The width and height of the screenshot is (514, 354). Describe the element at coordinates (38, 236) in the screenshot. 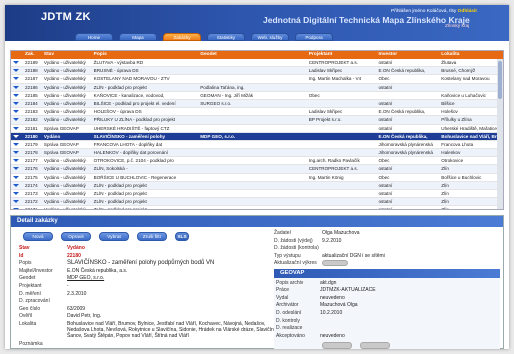

I see `detail-button-nov-: Nová` at that location.